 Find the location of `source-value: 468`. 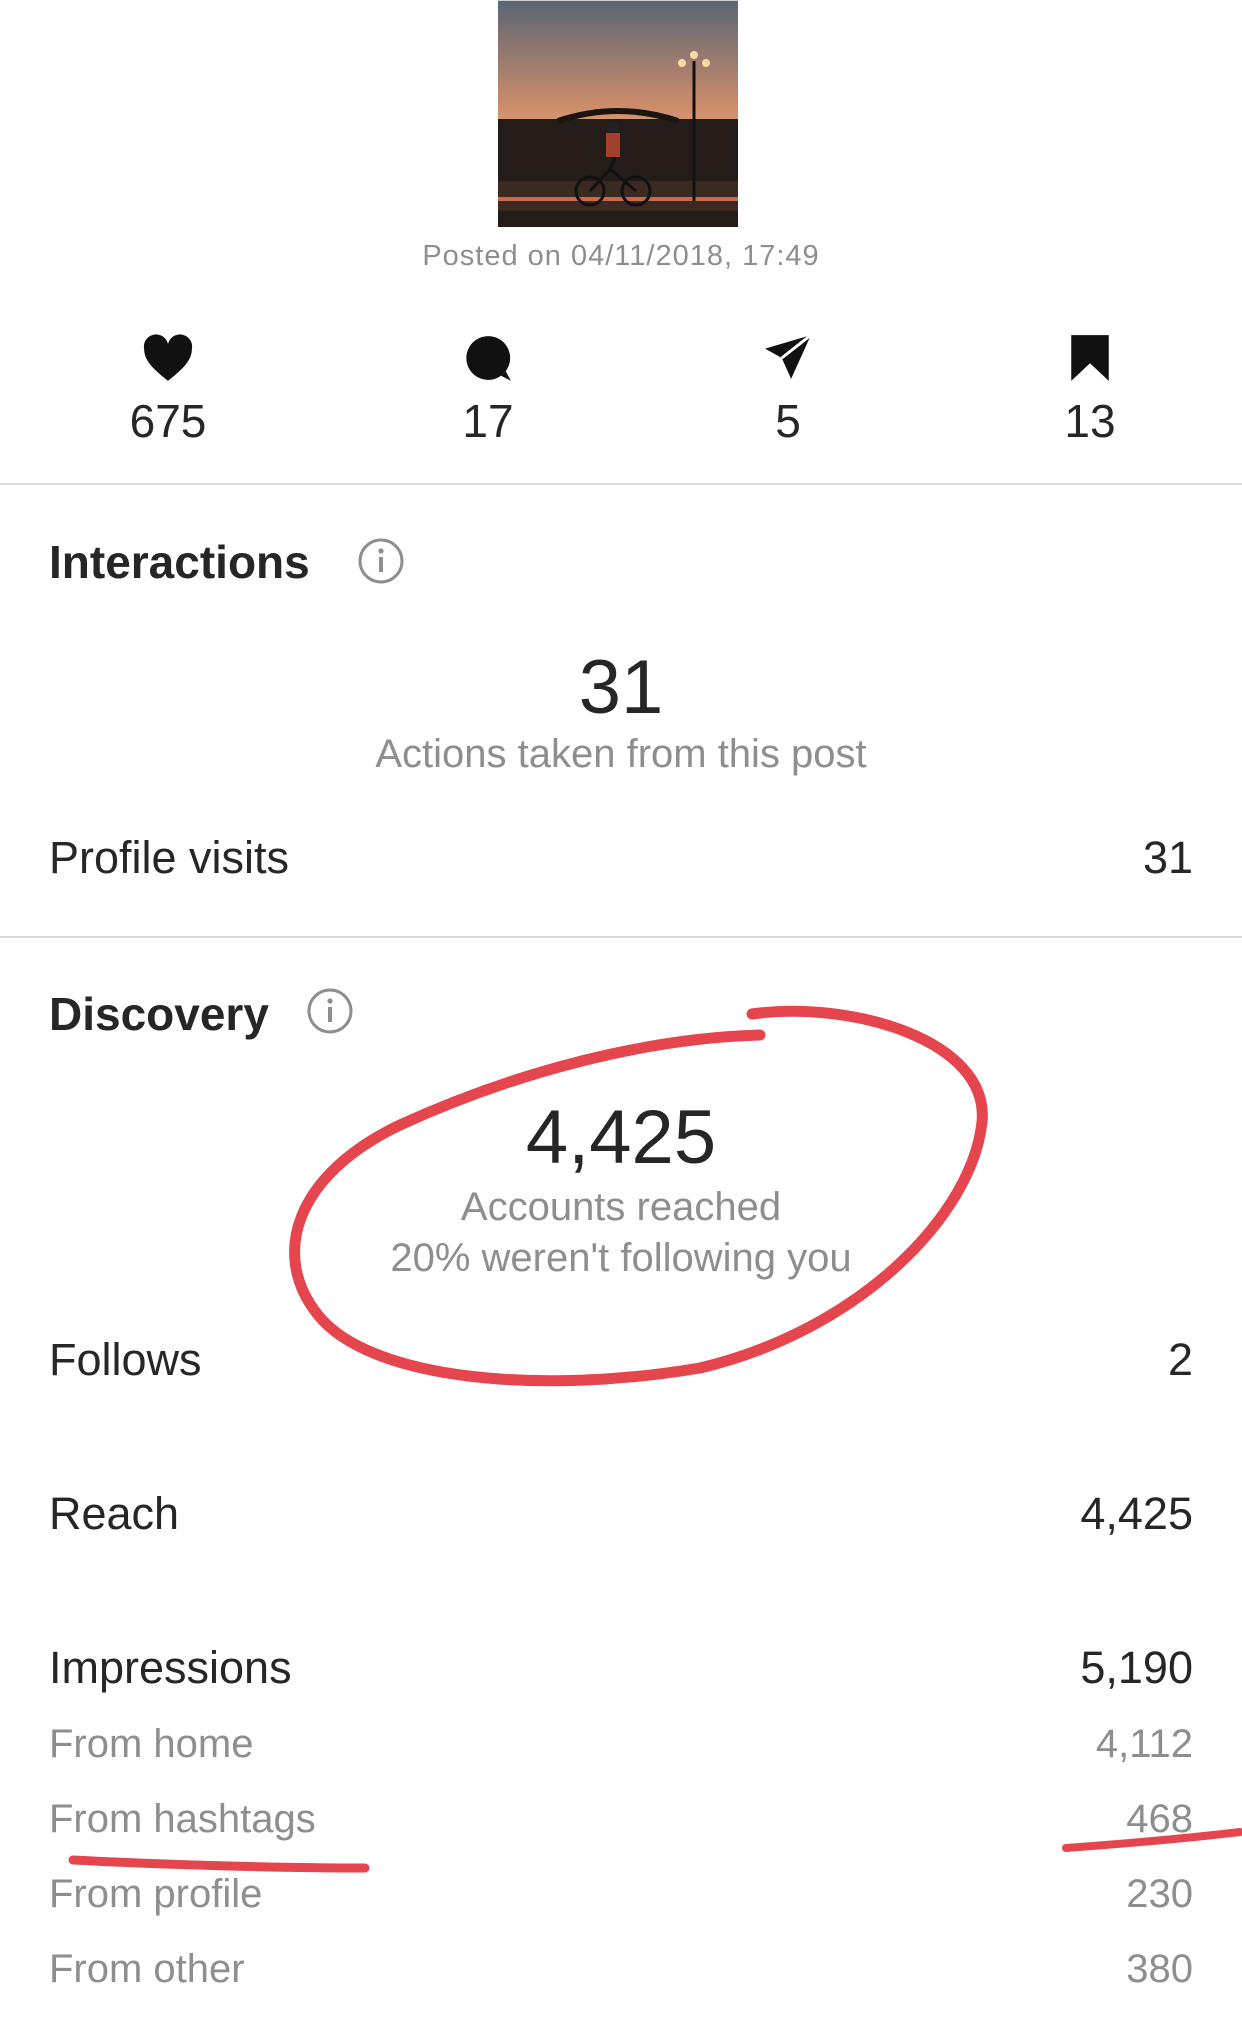

source-value: 468 is located at coordinates (1159, 1819).